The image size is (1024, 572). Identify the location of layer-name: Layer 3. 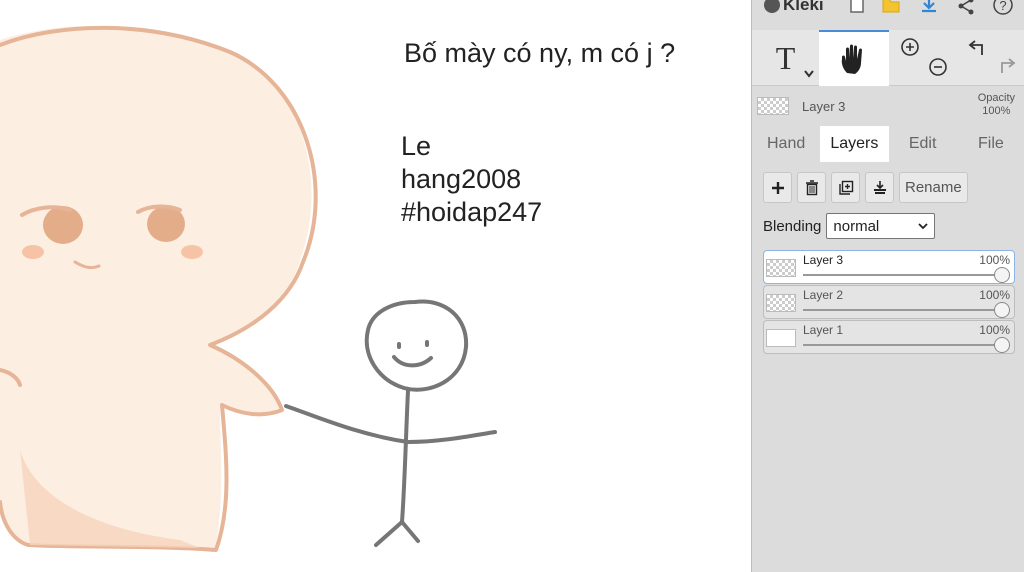
(823, 260).